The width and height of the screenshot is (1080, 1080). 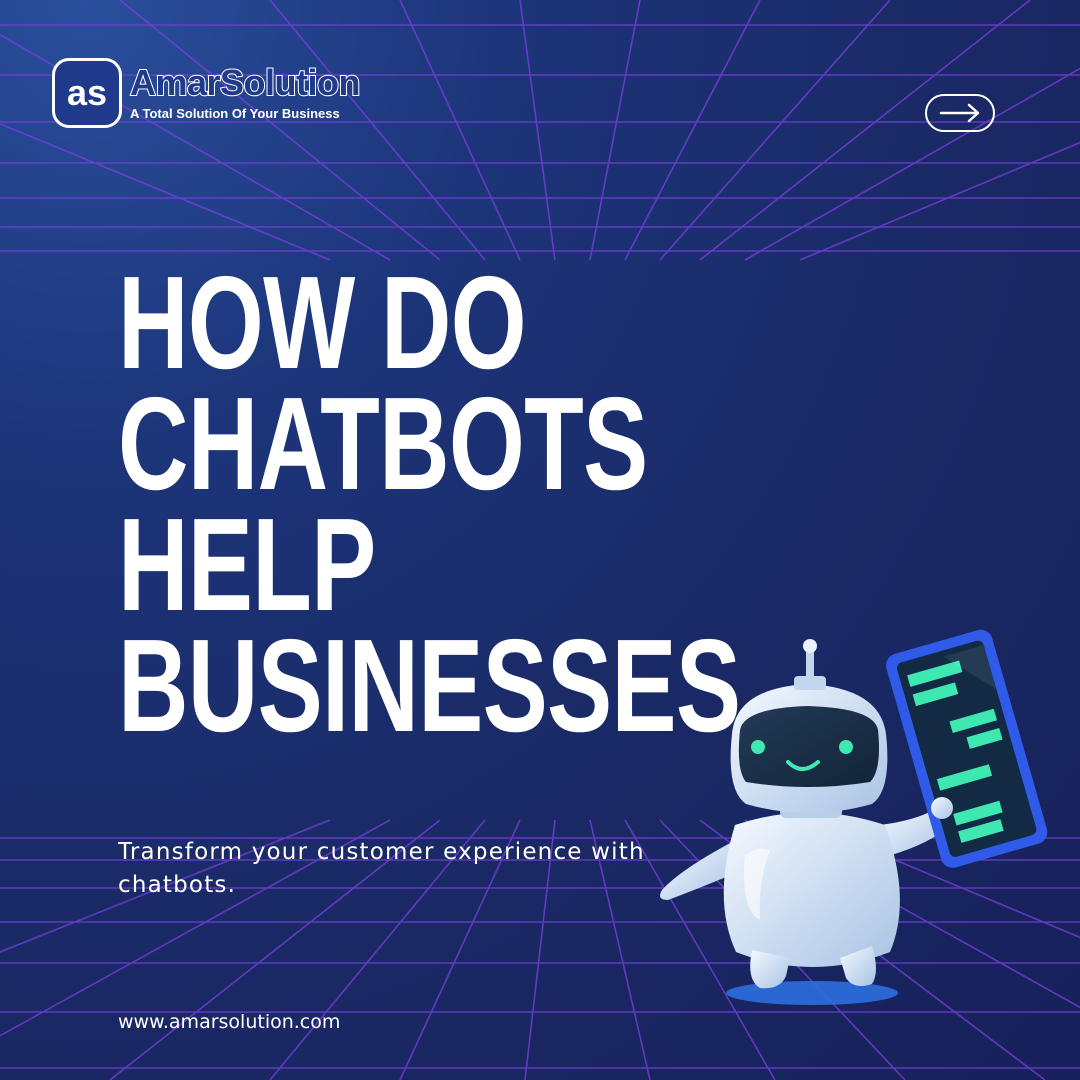 What do you see at coordinates (322, 322) in the screenshot?
I see `headline-line: HOW DO` at bounding box center [322, 322].